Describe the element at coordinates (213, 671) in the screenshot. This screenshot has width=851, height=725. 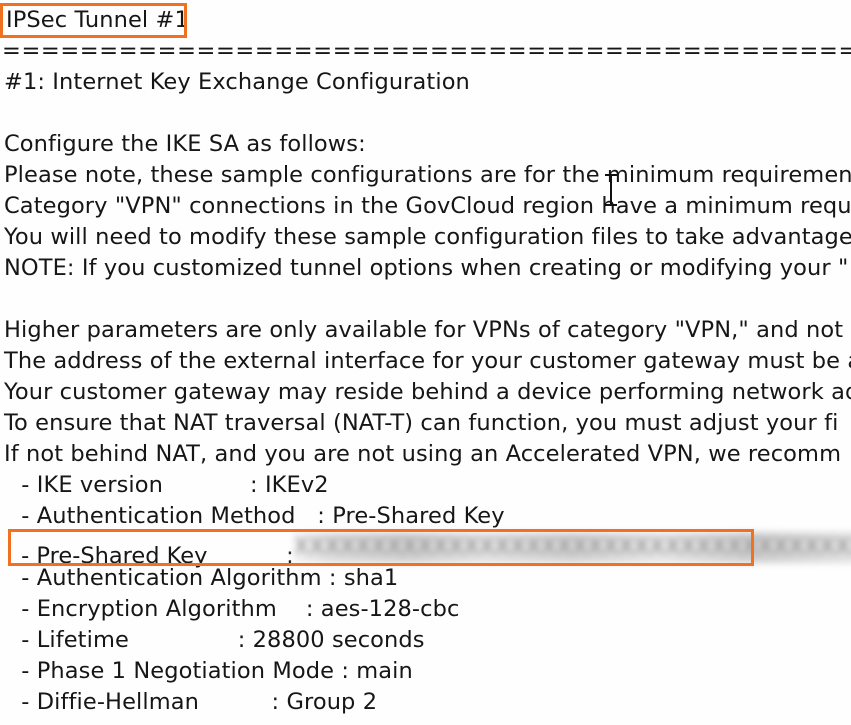
I see `param-row-phase-1-negotiation-mode: - Phase 1 Negotiation Mode : main` at that location.